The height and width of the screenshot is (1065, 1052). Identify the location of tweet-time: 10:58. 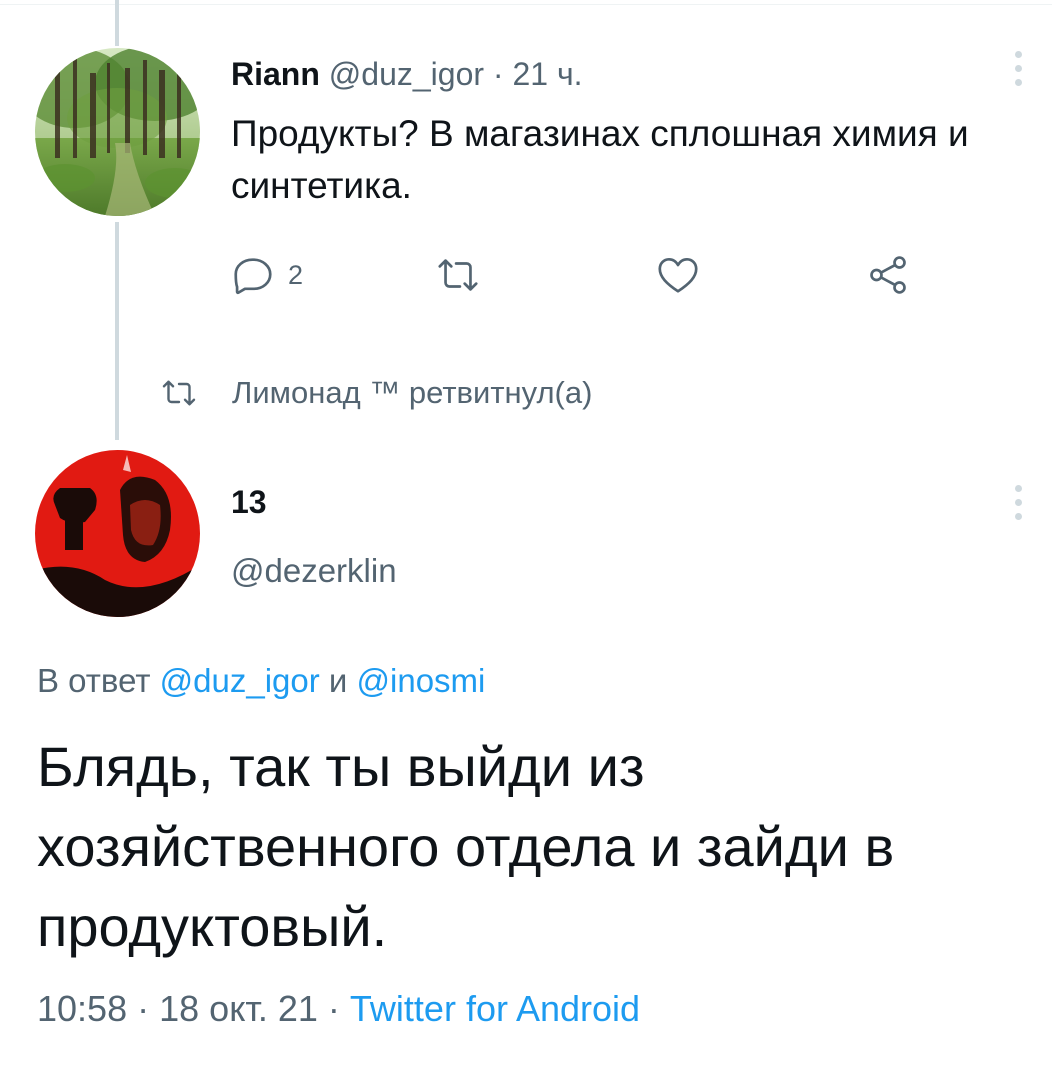
(82, 1008).